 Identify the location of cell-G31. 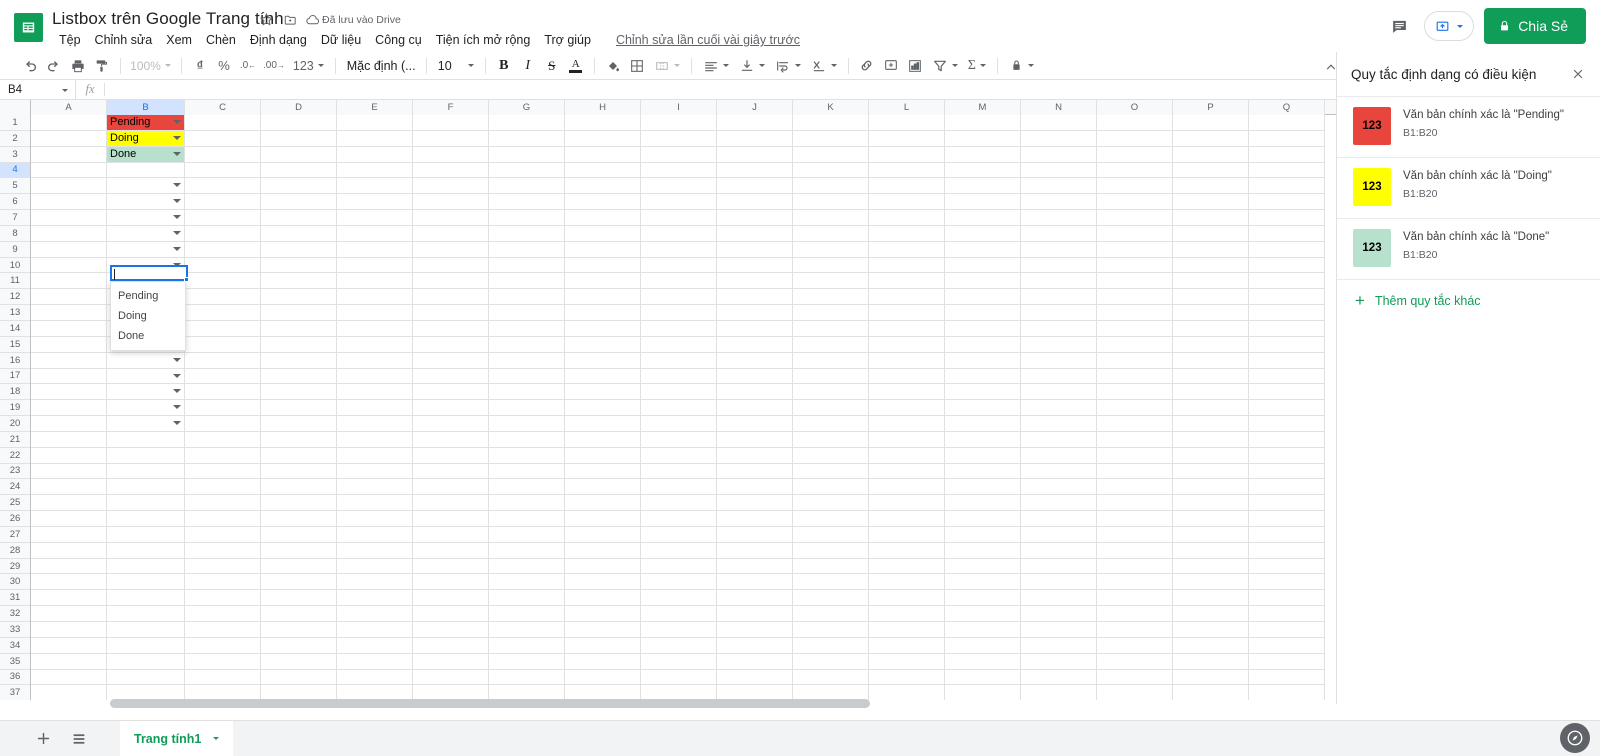
(527, 598).